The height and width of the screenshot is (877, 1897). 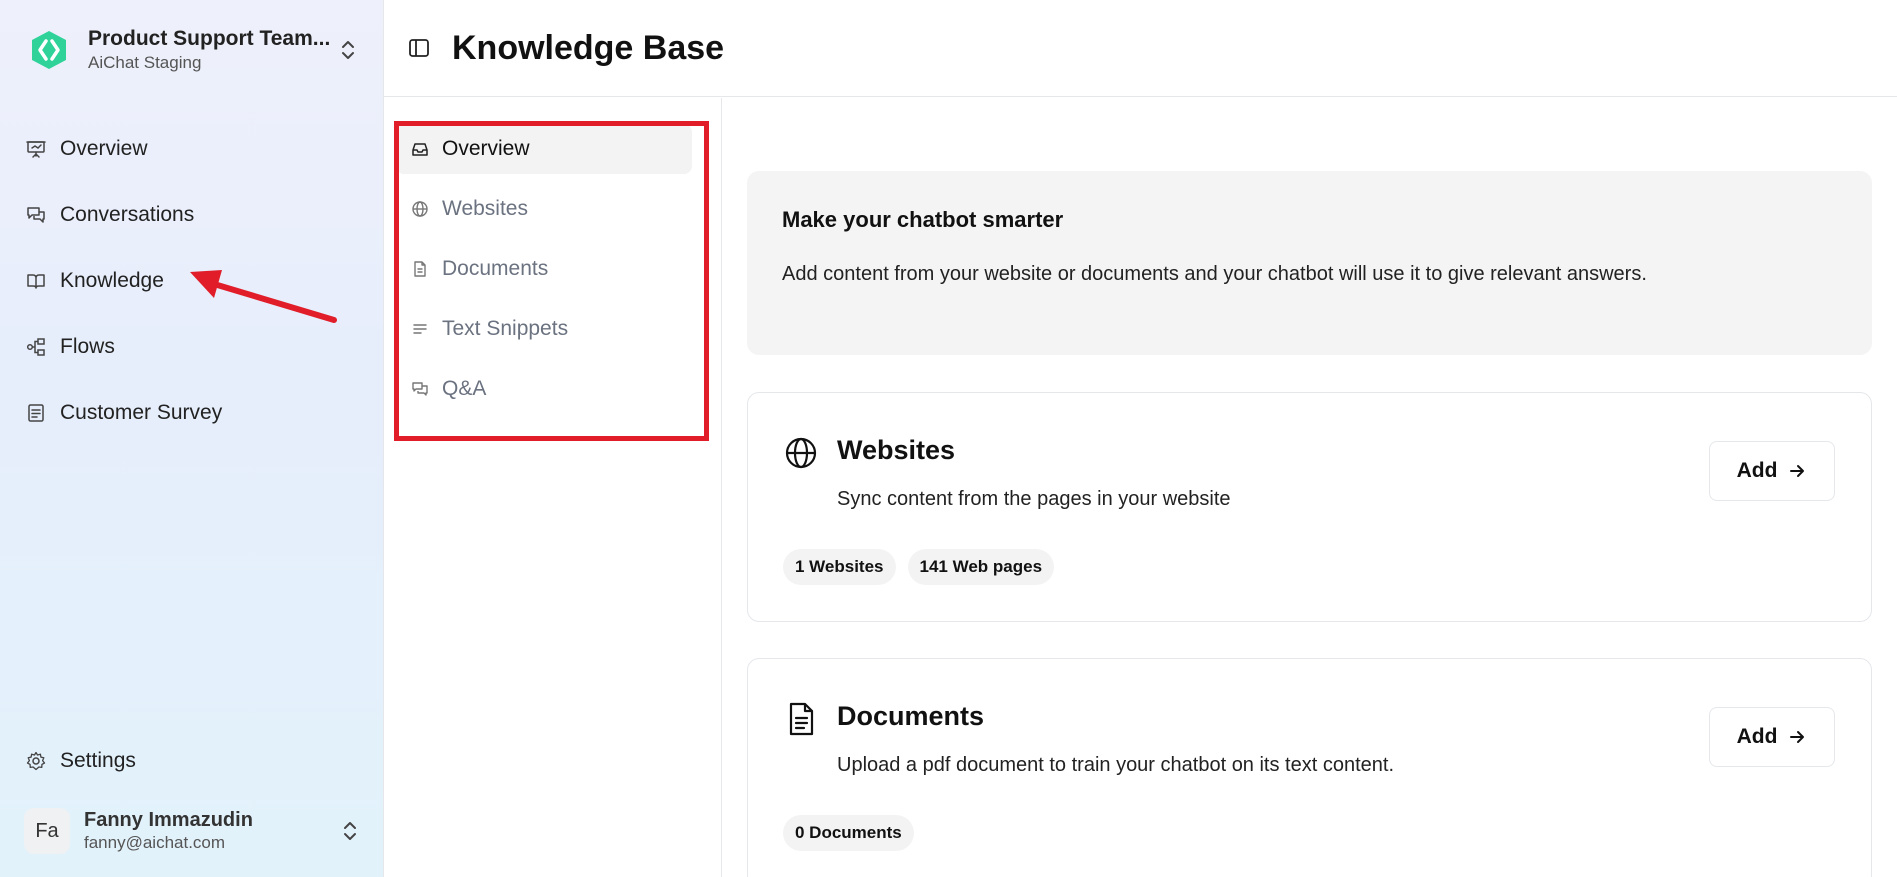 What do you see at coordinates (896, 450) in the screenshot?
I see `card-title: Websites` at bounding box center [896, 450].